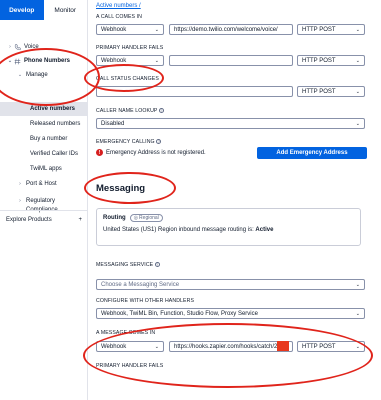 The width and height of the screenshot is (381, 400). I want to click on select-value: Disabled, so click(113, 123).